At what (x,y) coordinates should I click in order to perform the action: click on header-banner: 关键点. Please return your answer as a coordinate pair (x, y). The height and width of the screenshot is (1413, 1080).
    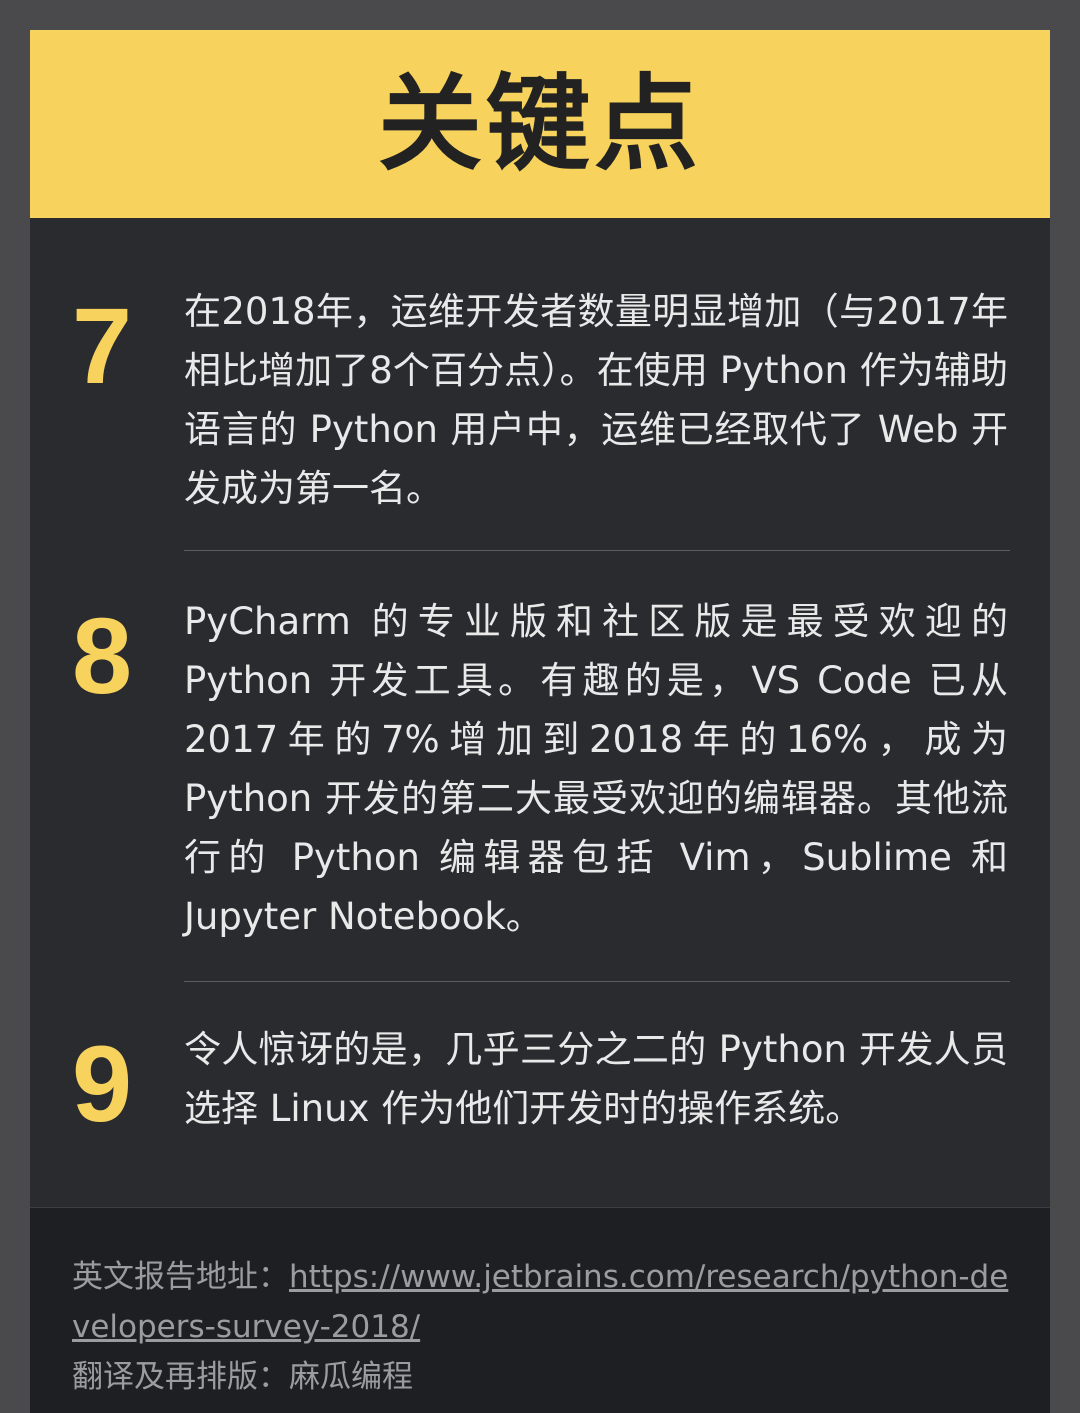
    Looking at the image, I should click on (540, 124).